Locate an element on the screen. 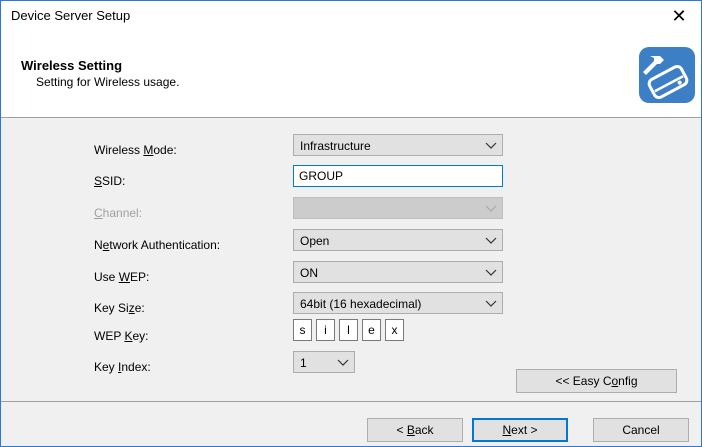 The width and height of the screenshot is (702, 447). wep-key-char-4: e is located at coordinates (371, 330).